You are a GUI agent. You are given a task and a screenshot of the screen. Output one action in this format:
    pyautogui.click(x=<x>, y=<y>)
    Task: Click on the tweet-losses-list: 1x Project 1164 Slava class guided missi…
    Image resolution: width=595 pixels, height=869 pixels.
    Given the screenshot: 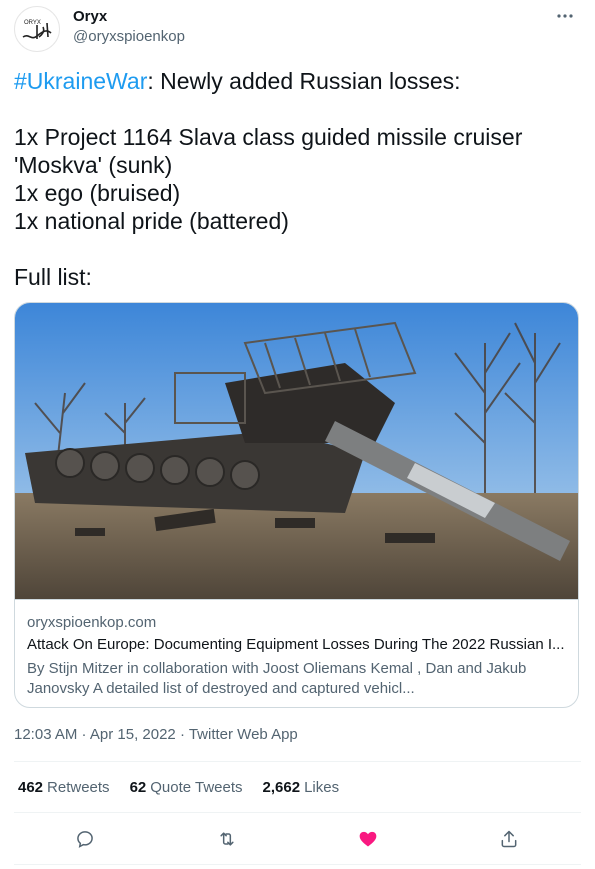 What is the action you would take?
    pyautogui.click(x=268, y=179)
    